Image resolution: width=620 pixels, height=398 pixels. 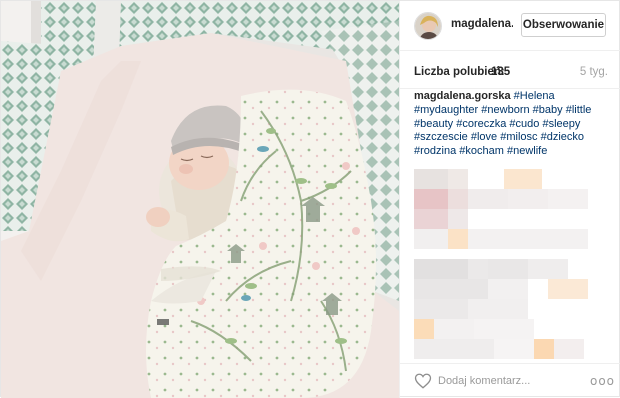 What do you see at coordinates (534, 96) in the screenshot?
I see `hashtag: #Helena` at bounding box center [534, 96].